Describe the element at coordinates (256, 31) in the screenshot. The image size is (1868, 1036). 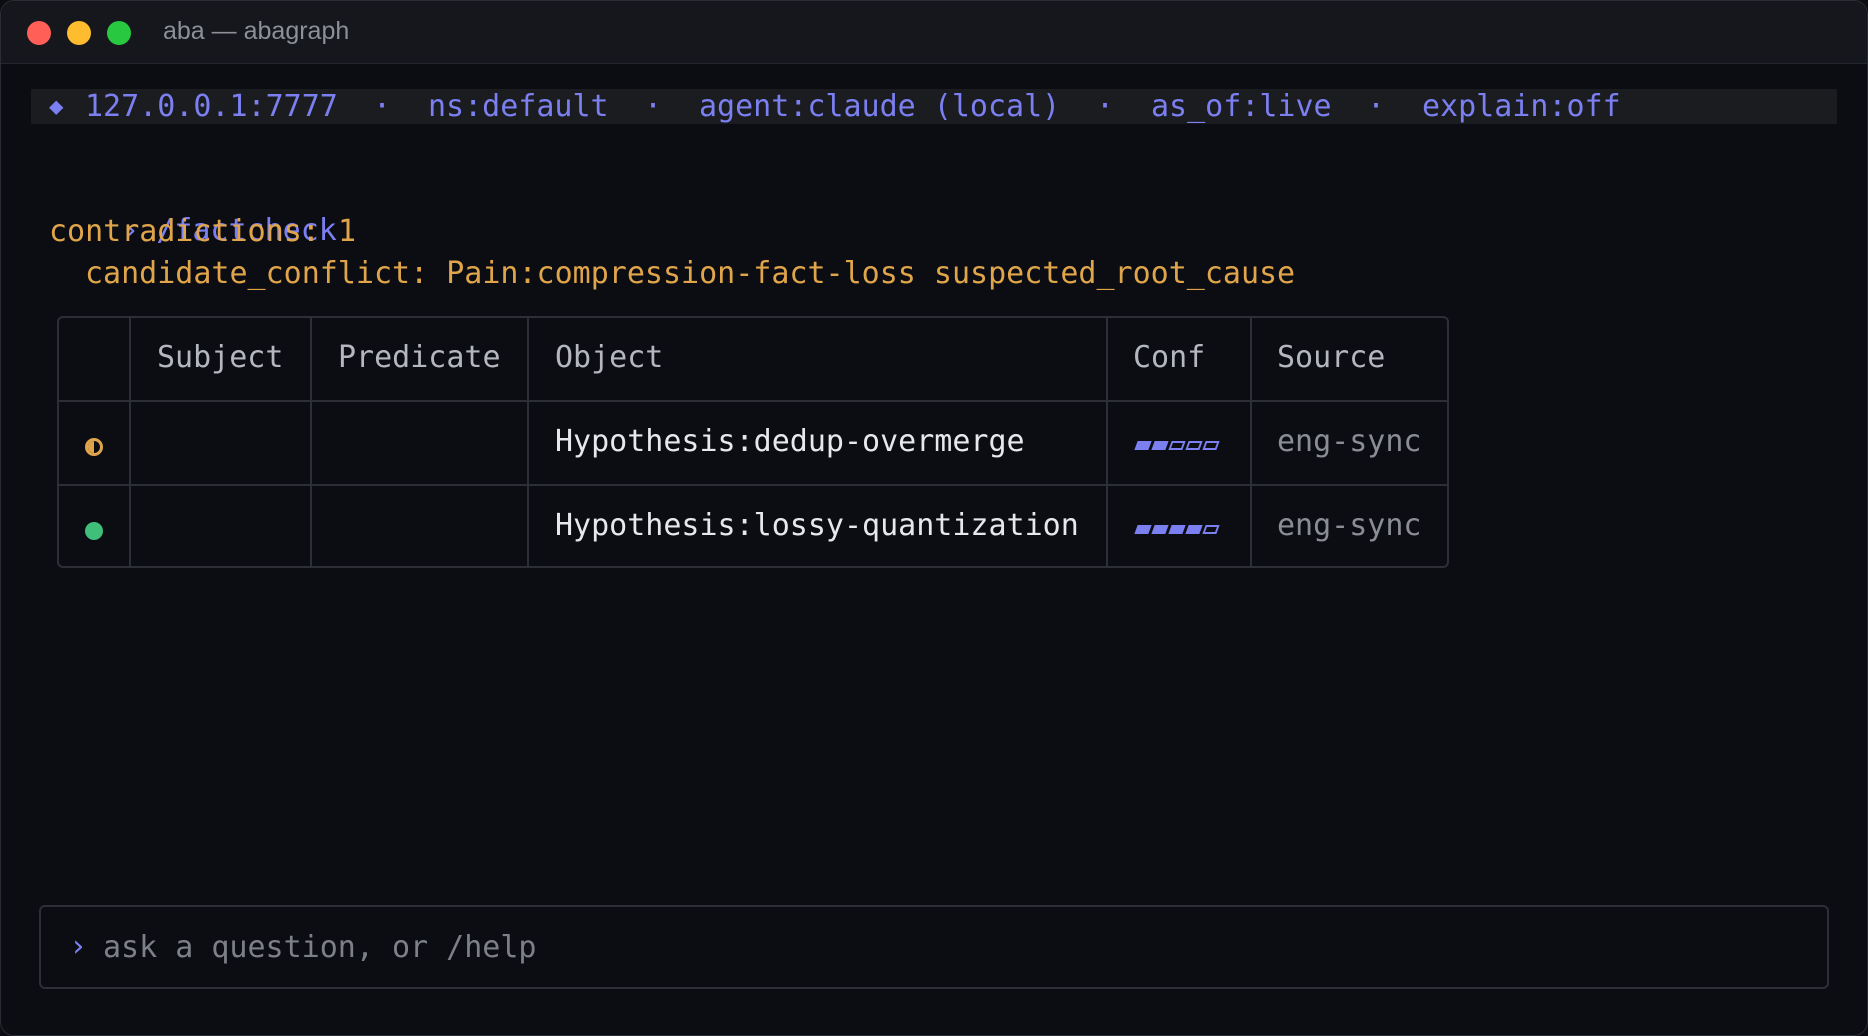
I see `window-title: aba — abagraph` at that location.